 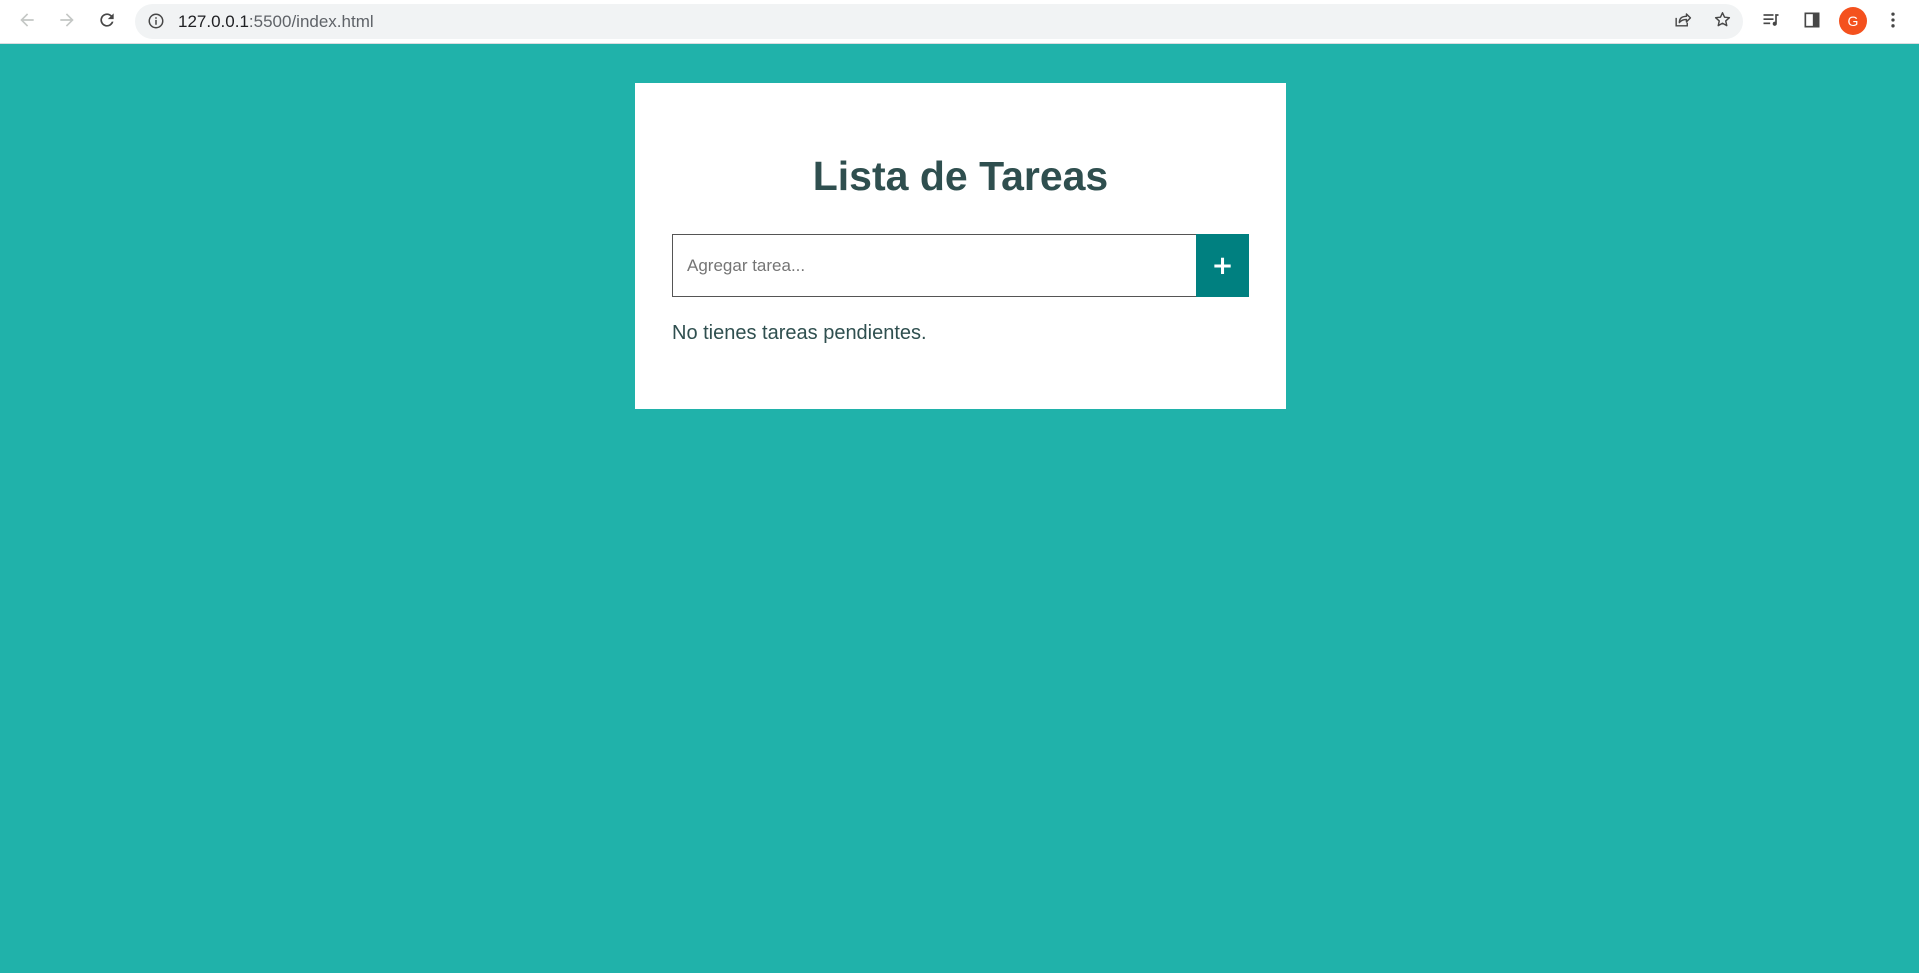 What do you see at coordinates (939, 21) in the screenshot?
I see `address-bar: 127.0.0.1:5500/index.html` at bounding box center [939, 21].